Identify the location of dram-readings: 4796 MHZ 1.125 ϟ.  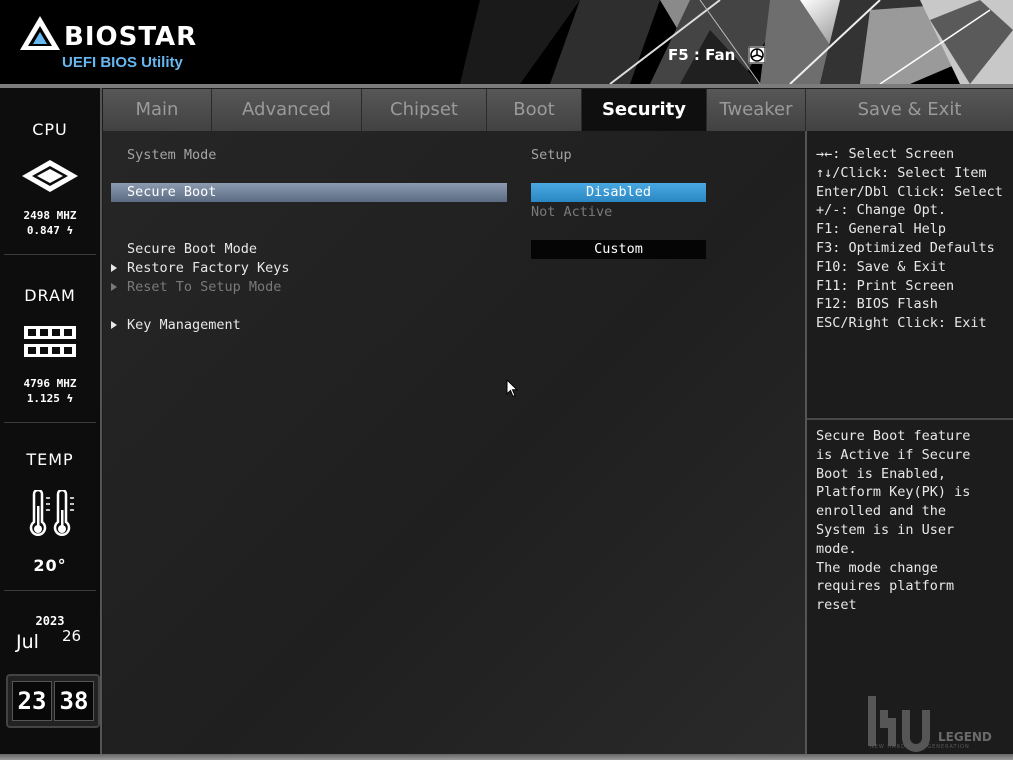
(50, 391).